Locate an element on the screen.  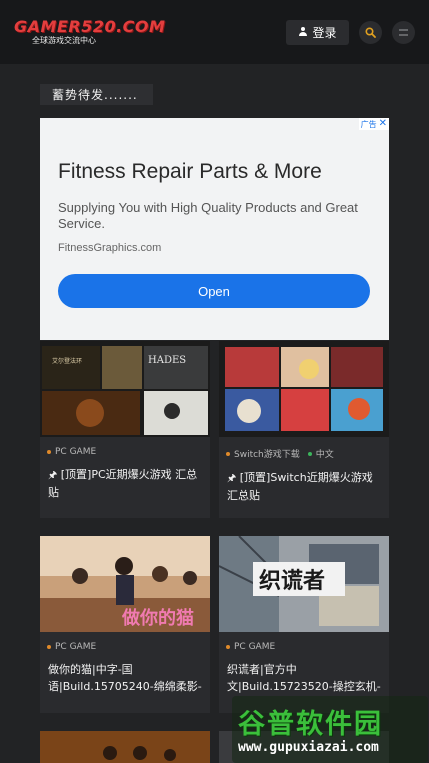
post-title: 🖈 [顶置]PC近期爆火游戏 汇总贴 is located at coordinates (125, 483).